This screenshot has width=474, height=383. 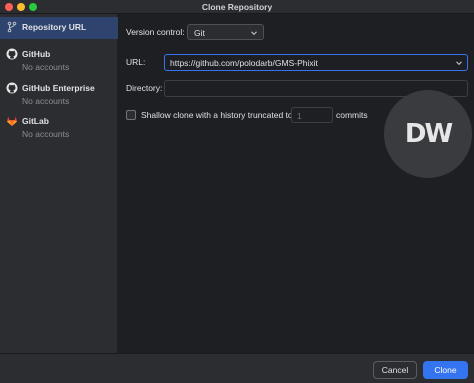 I want to click on url-input: https://github.com/polodarb/GMS-Phixit, so click(x=316, y=62).